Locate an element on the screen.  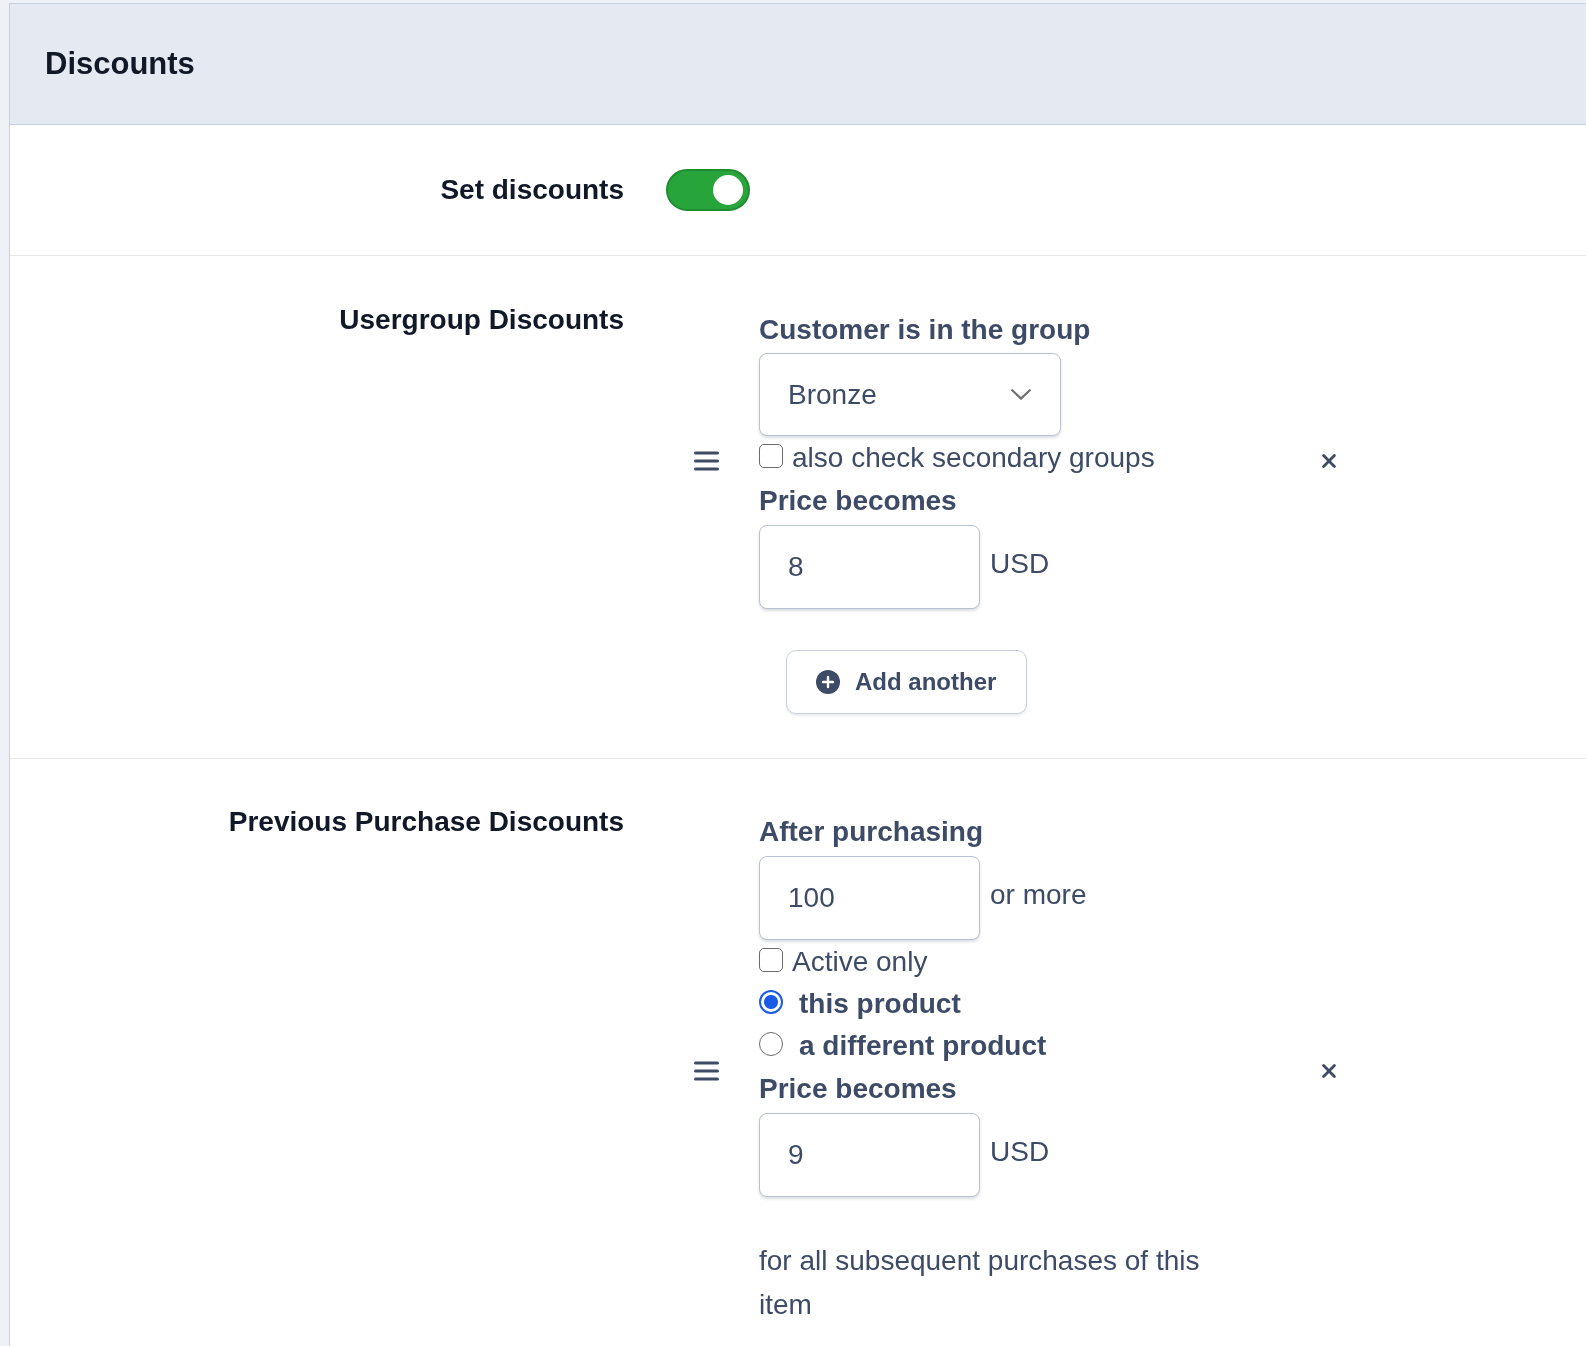
plus-circle-icon is located at coordinates (828, 682).